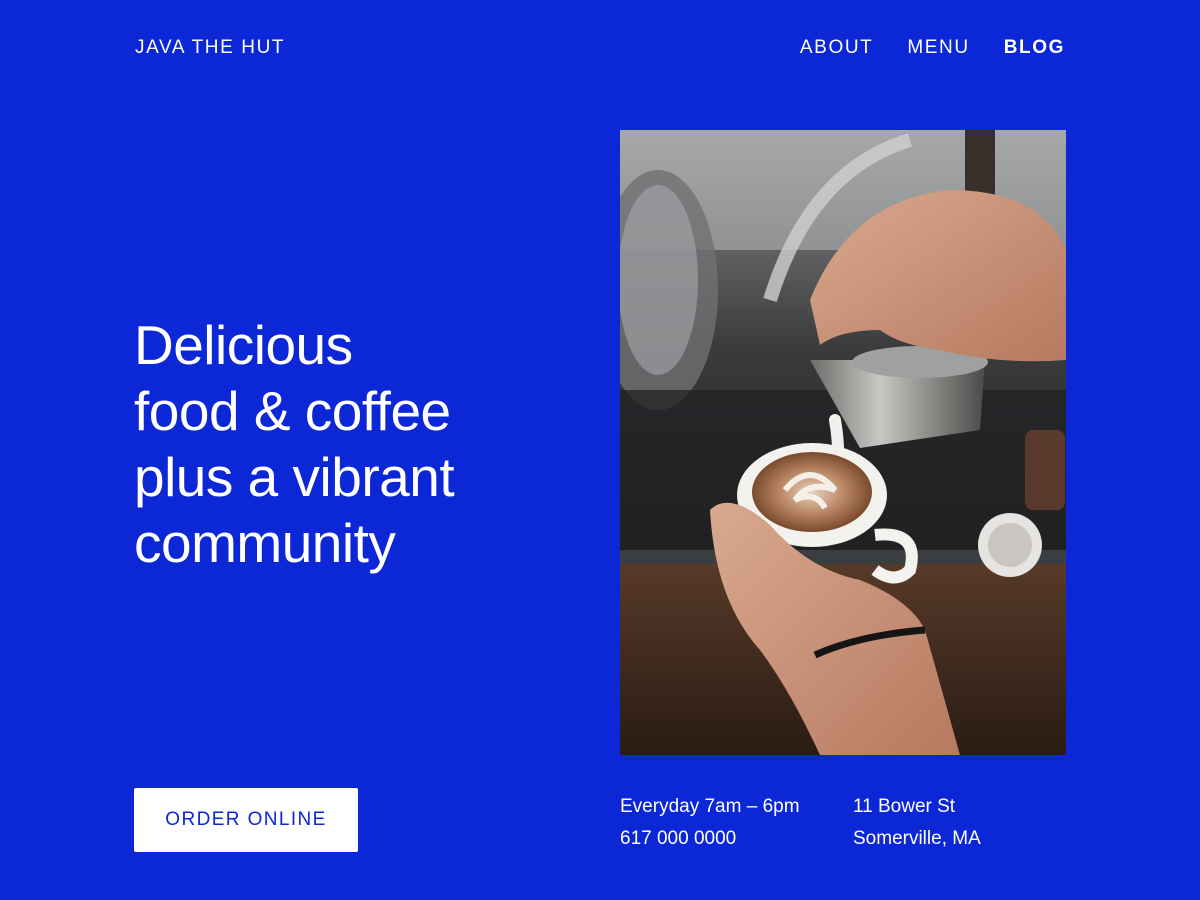 The image size is (1200, 900). What do you see at coordinates (917, 838) in the screenshot?
I see `city-state: Somerville, MA` at bounding box center [917, 838].